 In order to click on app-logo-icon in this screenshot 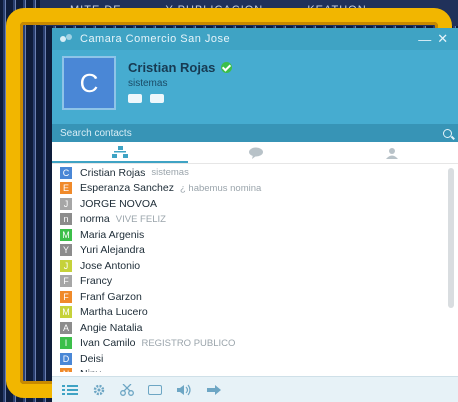, I will do `click(67, 39)`.